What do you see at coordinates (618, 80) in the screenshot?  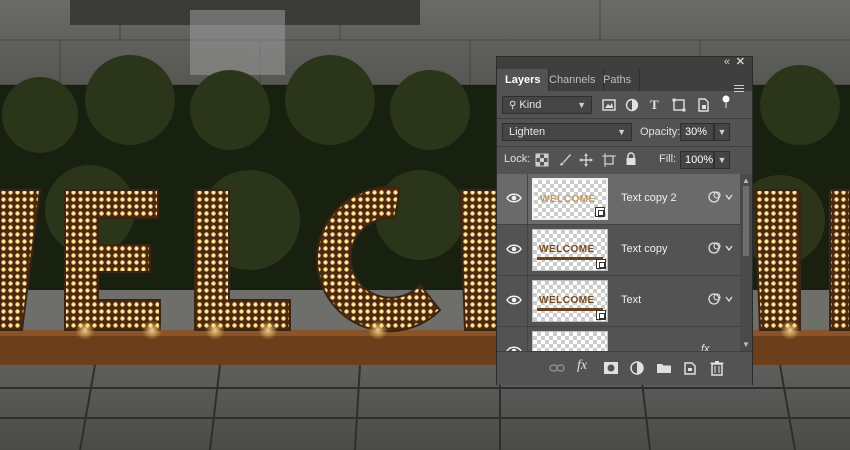 I see `tab-paths: Paths` at bounding box center [618, 80].